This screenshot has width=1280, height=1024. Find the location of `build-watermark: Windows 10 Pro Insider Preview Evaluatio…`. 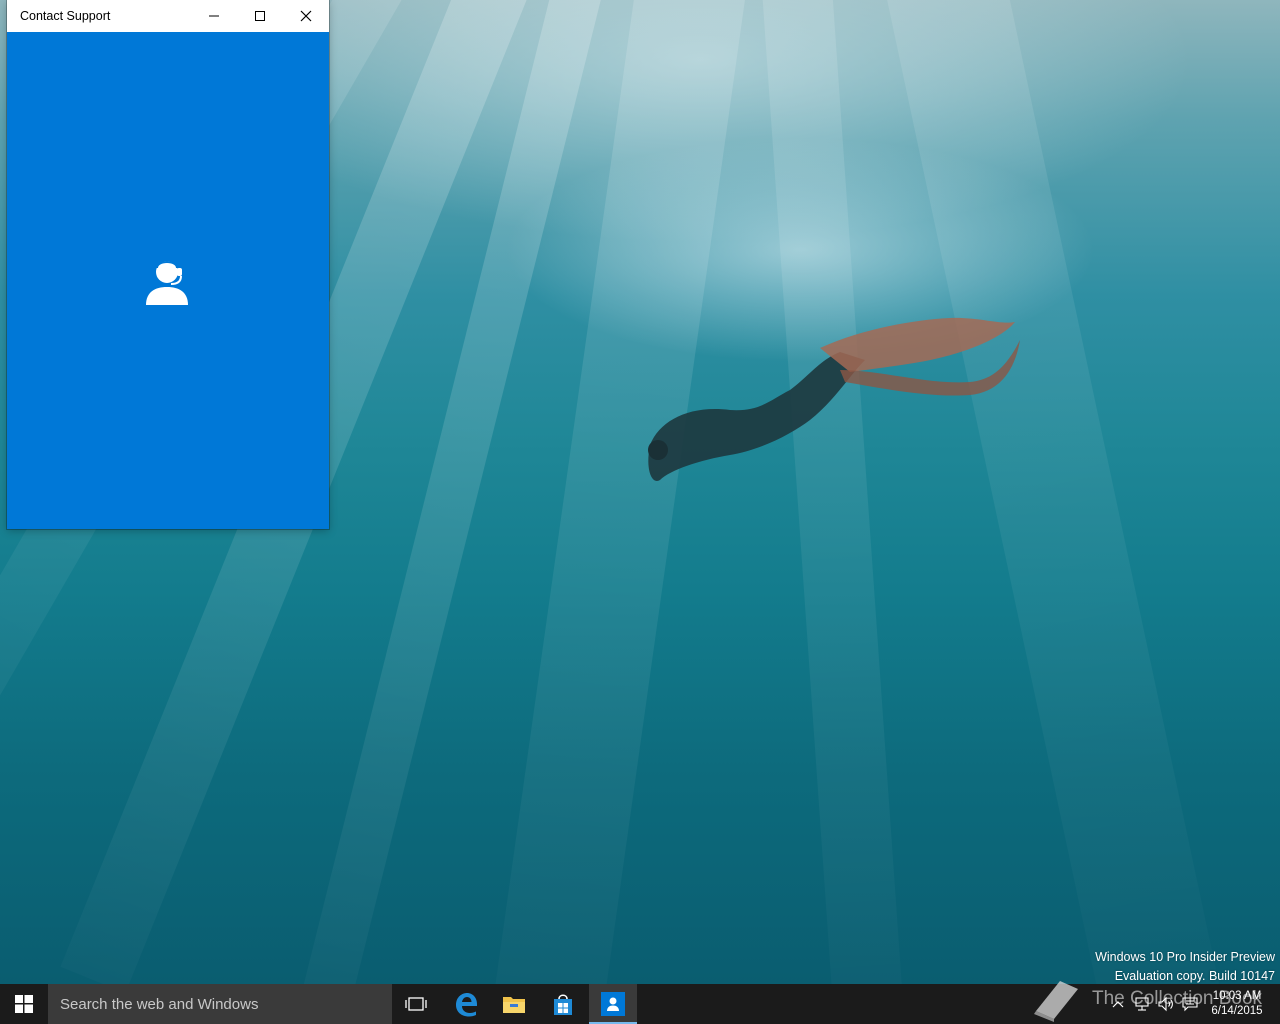

build-watermark: Windows 10 Pro Insider Preview Evaluatio… is located at coordinates (1185, 967).